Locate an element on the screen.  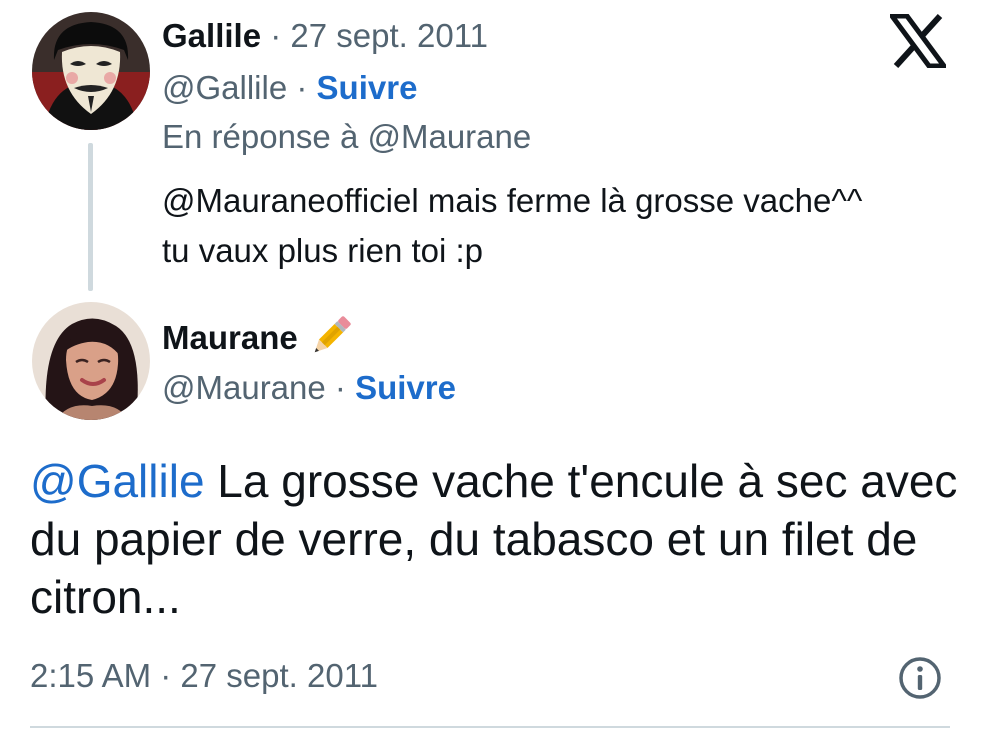
pencil-emoji-icon is located at coordinates (331, 336).